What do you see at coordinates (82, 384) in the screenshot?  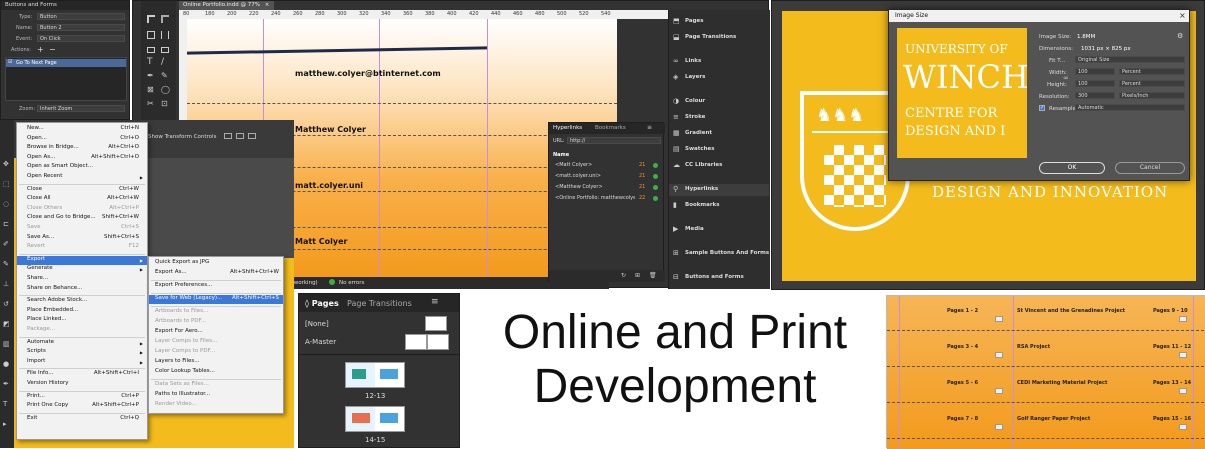 I see `file-menu-item: Version History` at bounding box center [82, 384].